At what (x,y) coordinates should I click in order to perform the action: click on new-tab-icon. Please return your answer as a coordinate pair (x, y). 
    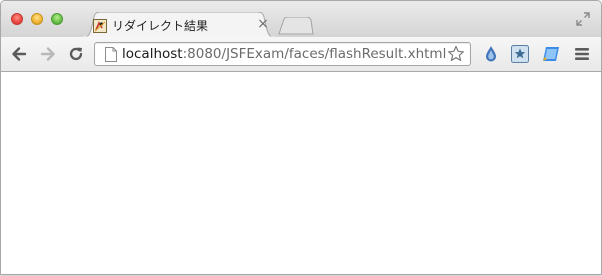
    Looking at the image, I should click on (296, 25).